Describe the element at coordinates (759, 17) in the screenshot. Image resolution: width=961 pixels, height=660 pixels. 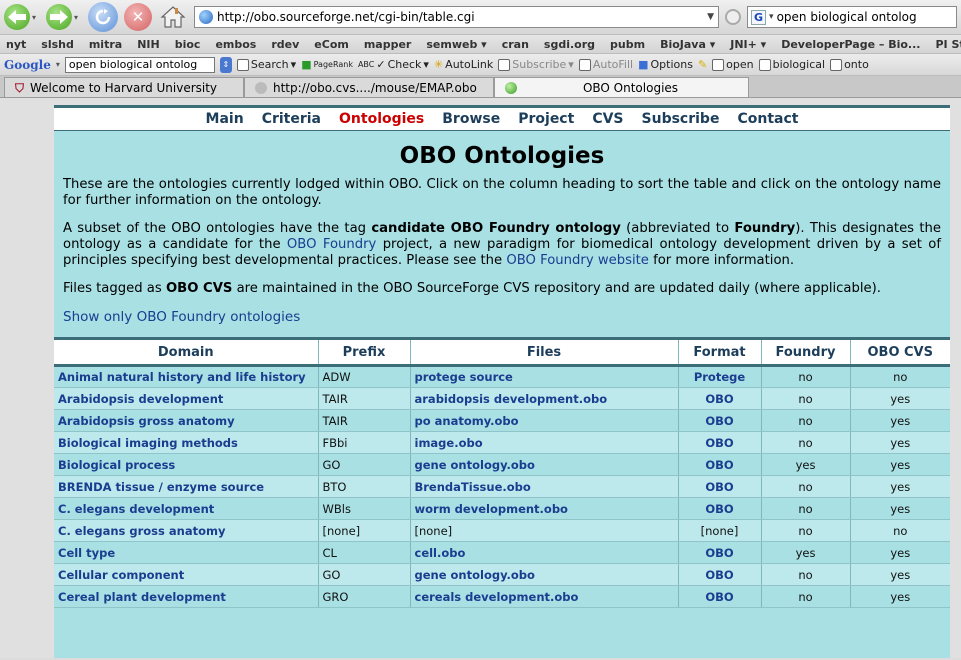
I see `search-engine-icon: G` at that location.